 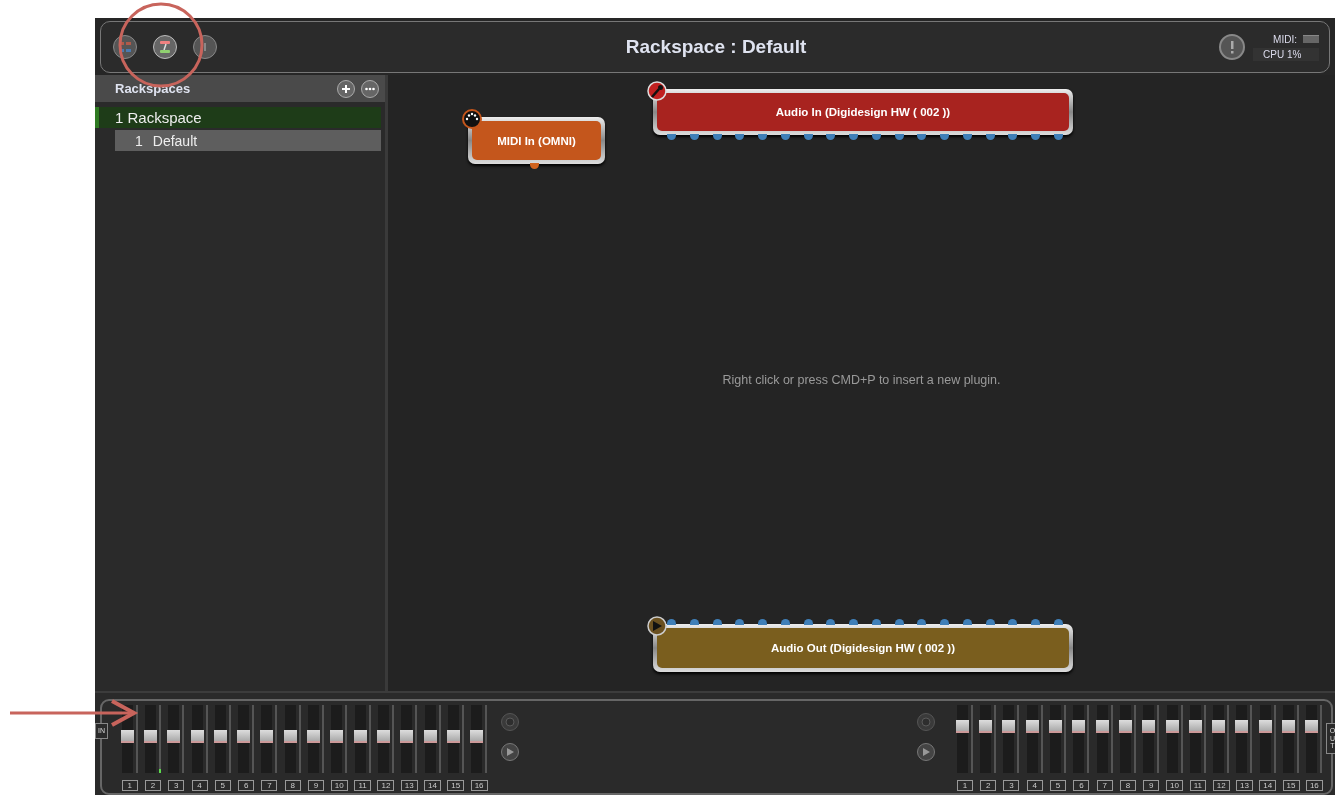 What do you see at coordinates (386, 785) in the screenshot?
I see `channel-number: 12` at bounding box center [386, 785].